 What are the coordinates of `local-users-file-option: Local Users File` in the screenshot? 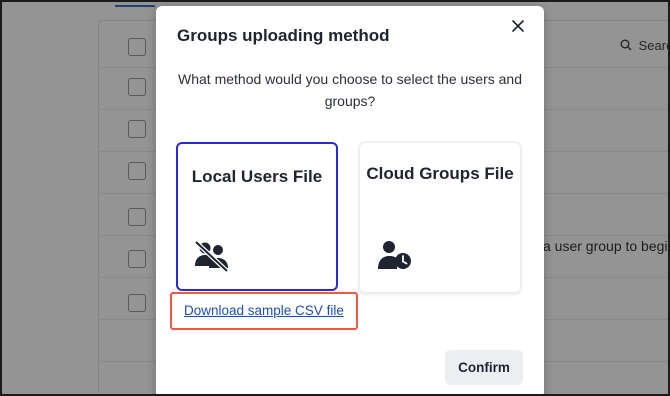 It's located at (257, 216).